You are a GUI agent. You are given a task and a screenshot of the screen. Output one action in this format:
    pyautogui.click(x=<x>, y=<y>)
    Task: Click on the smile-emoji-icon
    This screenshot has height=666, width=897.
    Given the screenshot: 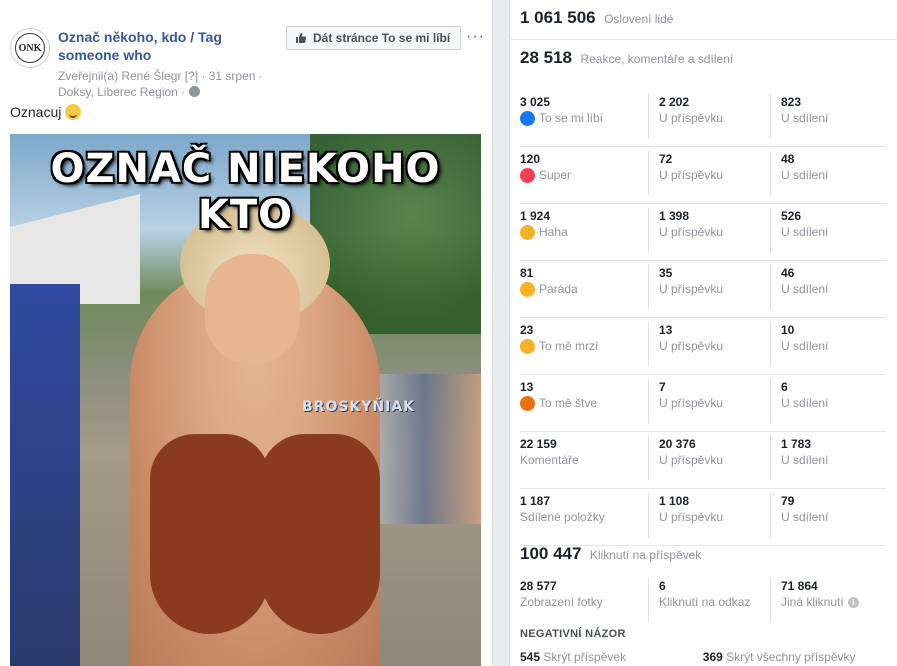 What is the action you would take?
    pyautogui.click(x=73, y=112)
    